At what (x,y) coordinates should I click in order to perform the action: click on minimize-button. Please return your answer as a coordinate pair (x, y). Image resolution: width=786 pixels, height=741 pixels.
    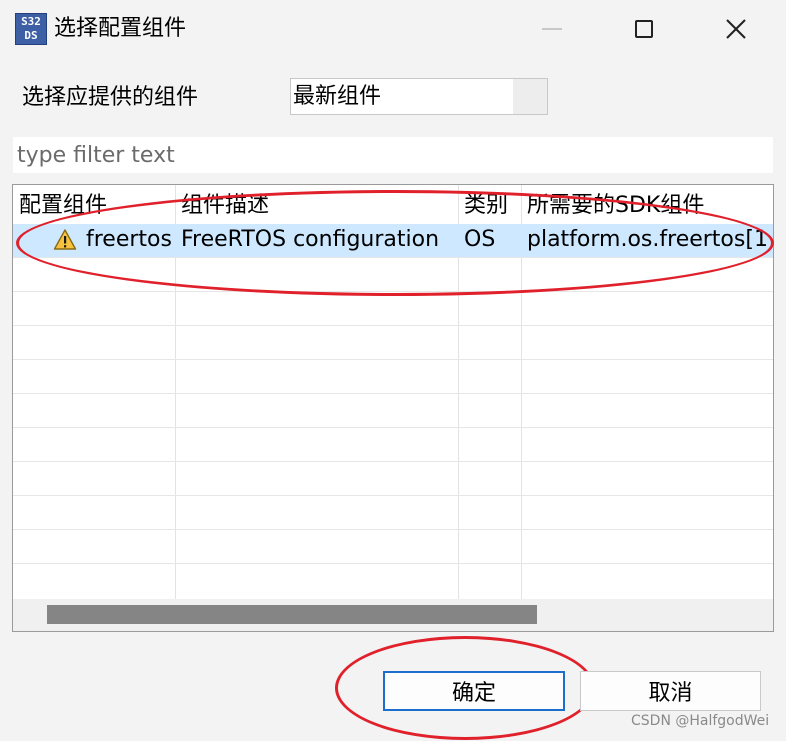
    Looking at the image, I should click on (552, 29).